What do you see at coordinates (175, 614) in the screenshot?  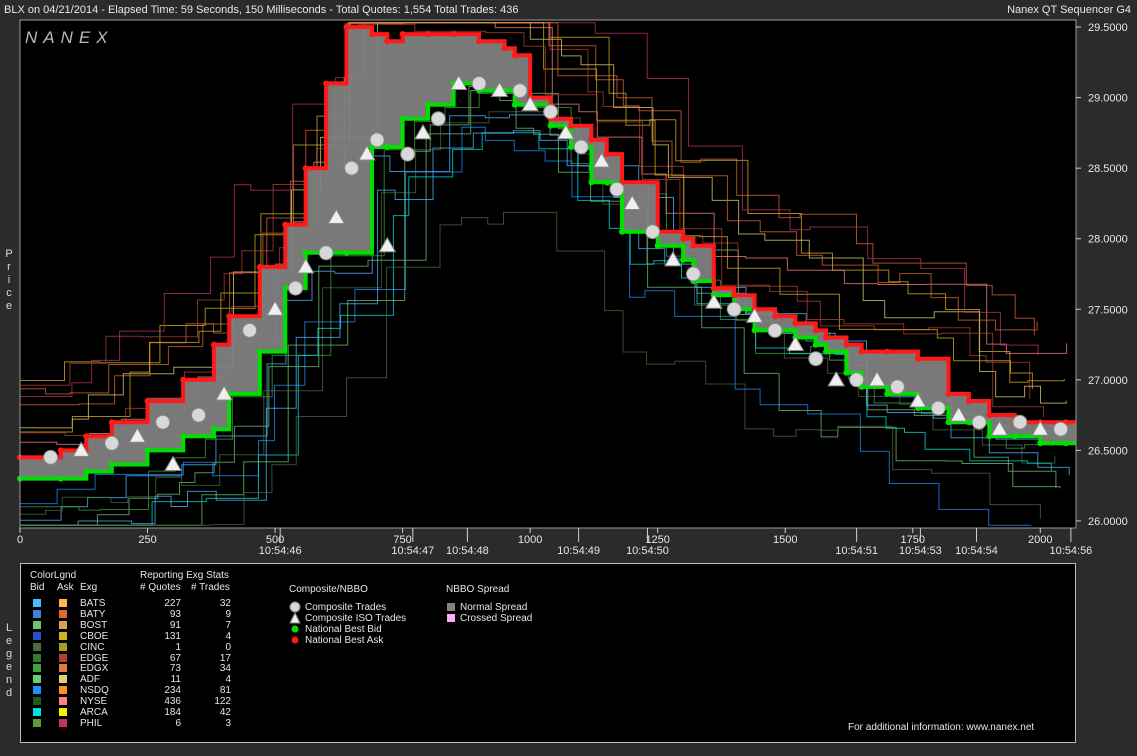 I see `exchange-quote-count: 93` at bounding box center [175, 614].